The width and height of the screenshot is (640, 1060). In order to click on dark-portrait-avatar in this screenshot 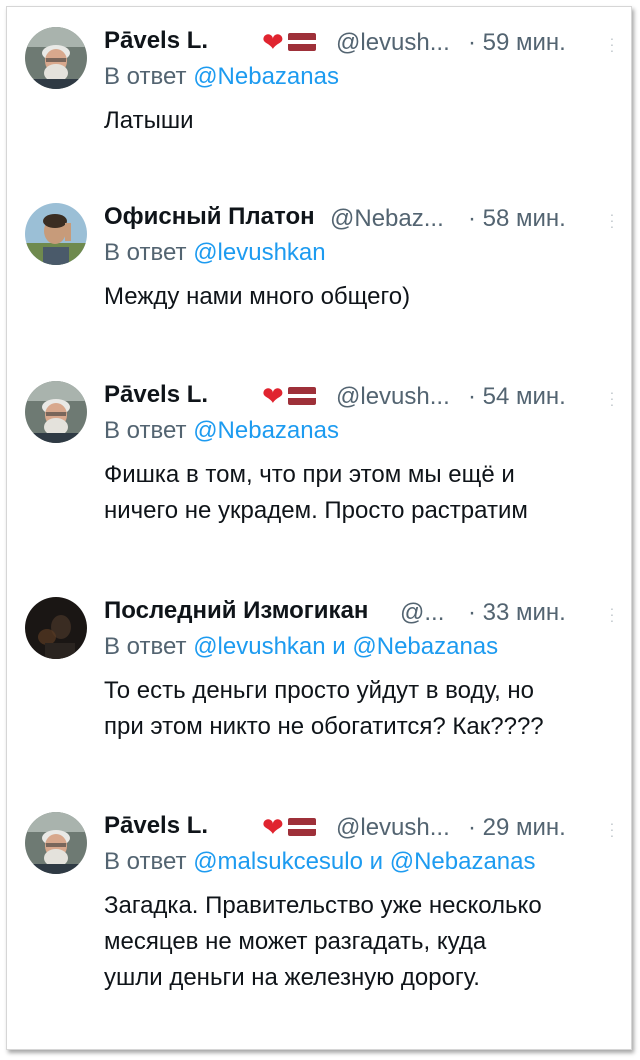, I will do `click(56, 628)`.